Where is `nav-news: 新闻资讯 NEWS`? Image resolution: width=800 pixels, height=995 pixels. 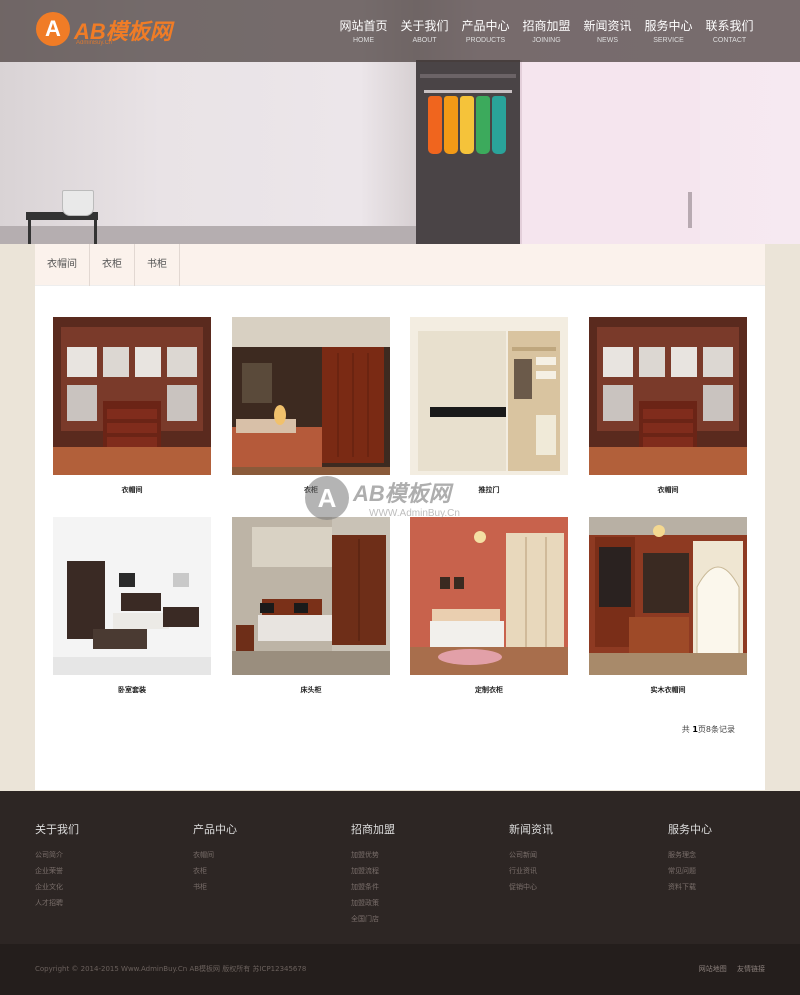
nav-news: 新闻资讯 NEWS is located at coordinates (607, 32).